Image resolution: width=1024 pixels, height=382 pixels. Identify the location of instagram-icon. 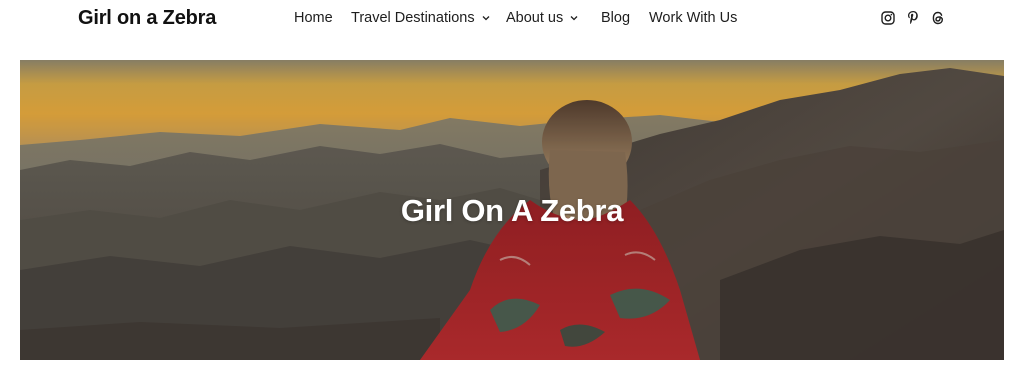
(887, 17).